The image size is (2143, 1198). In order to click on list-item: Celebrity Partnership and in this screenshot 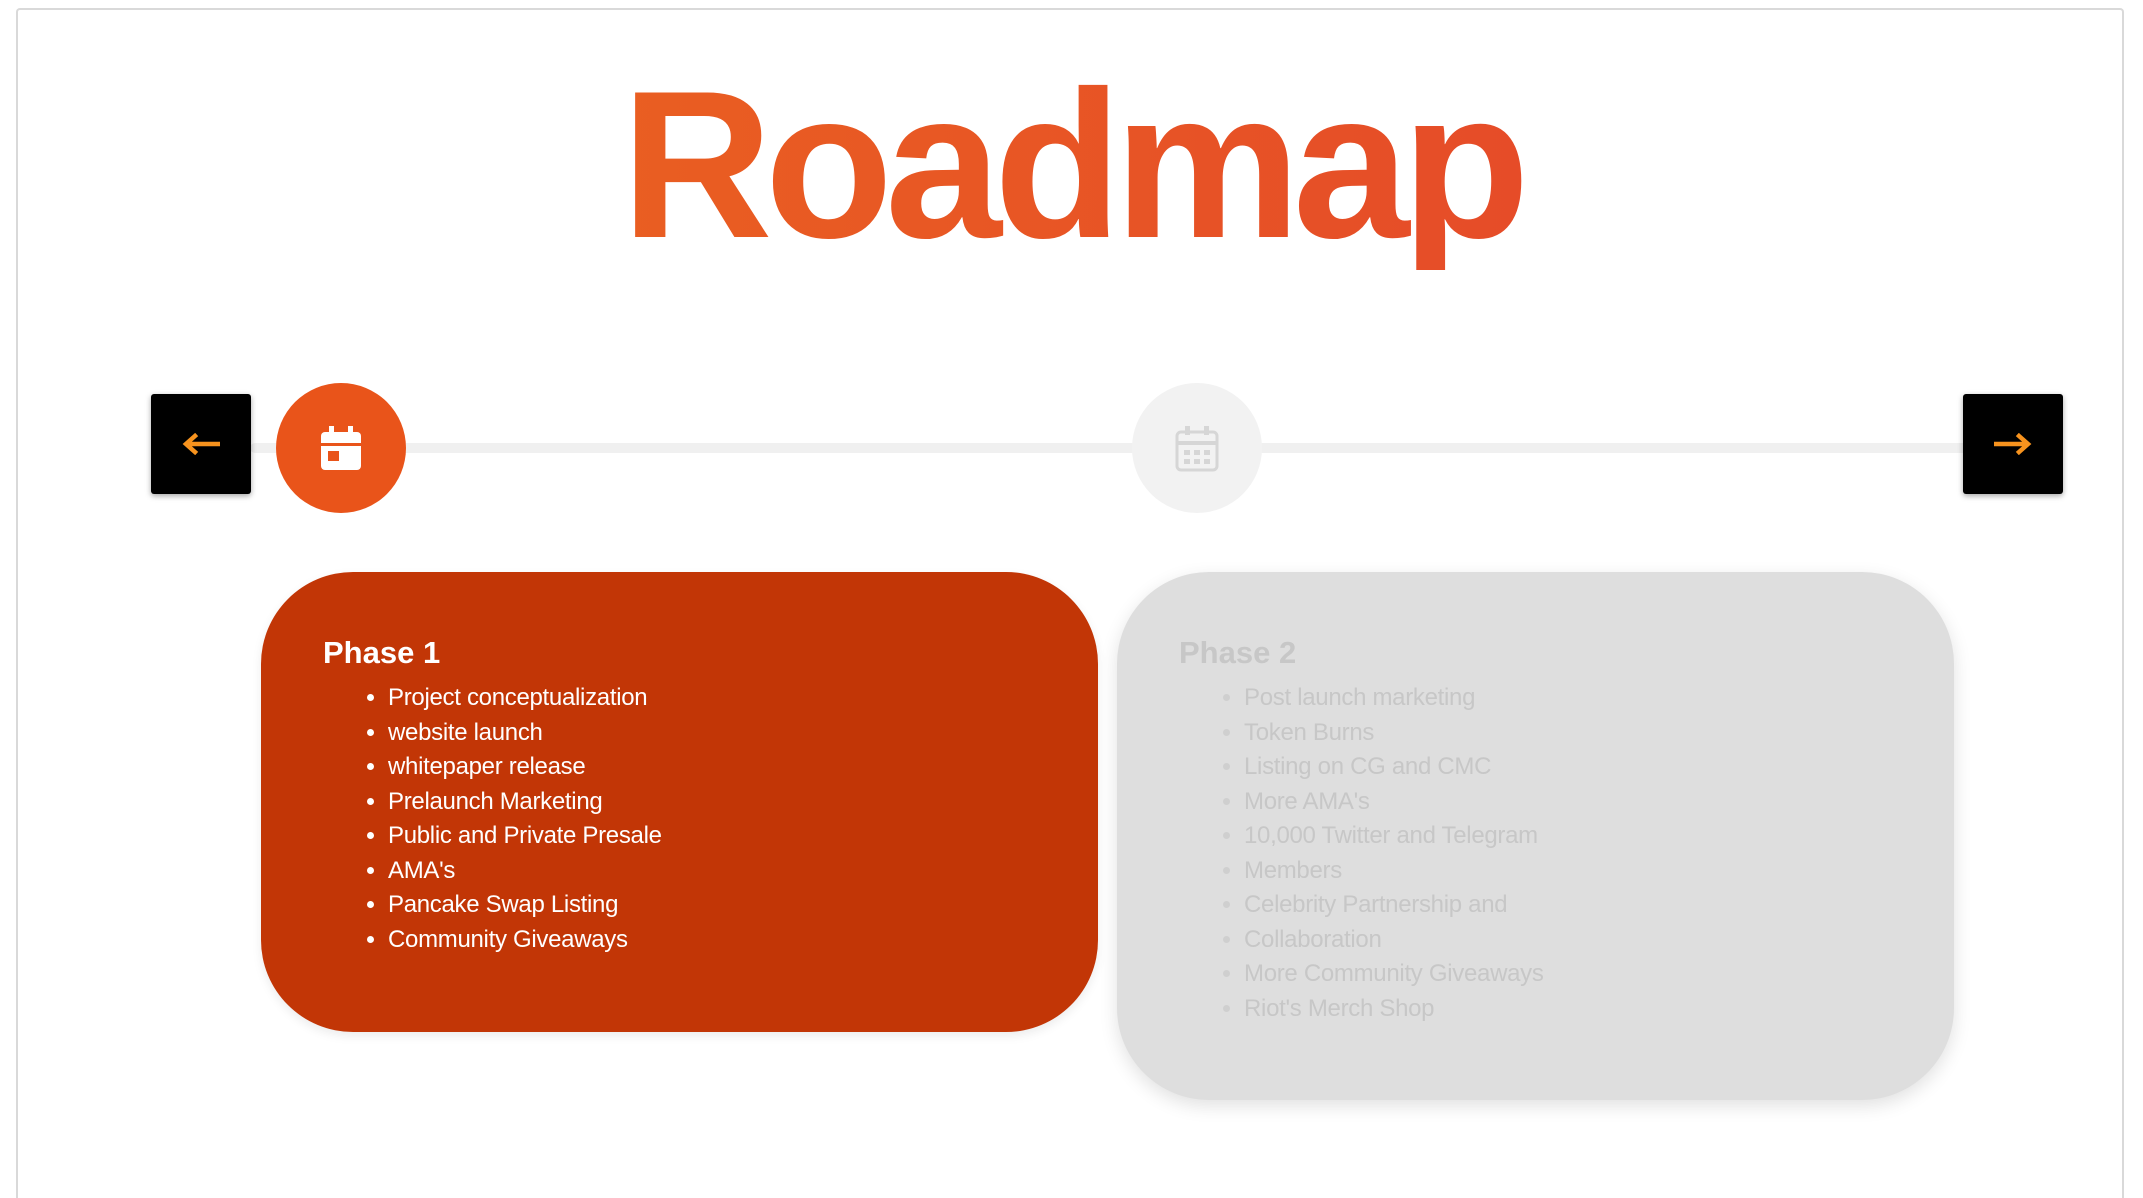, I will do `click(1569, 905)`.